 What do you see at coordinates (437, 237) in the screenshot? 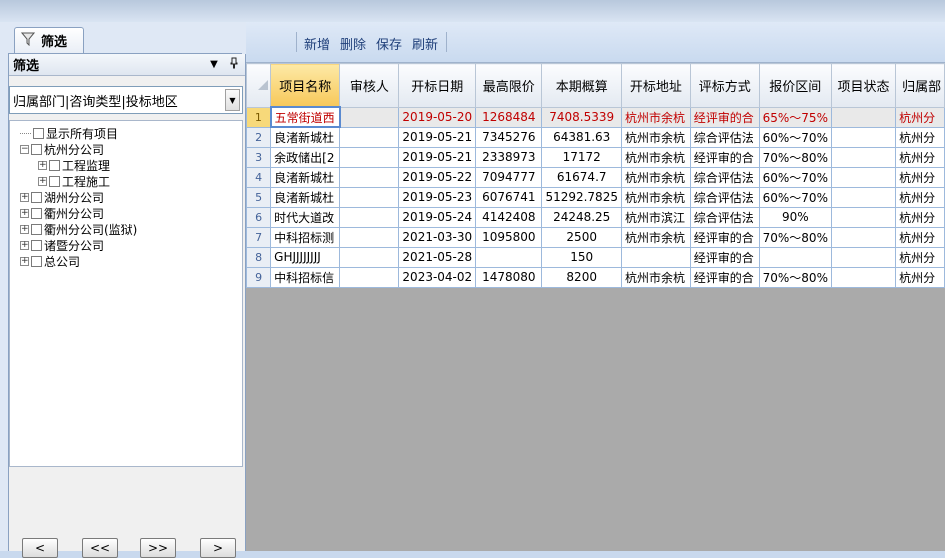
I see `grid-cell: 2021-03-30` at bounding box center [437, 237].